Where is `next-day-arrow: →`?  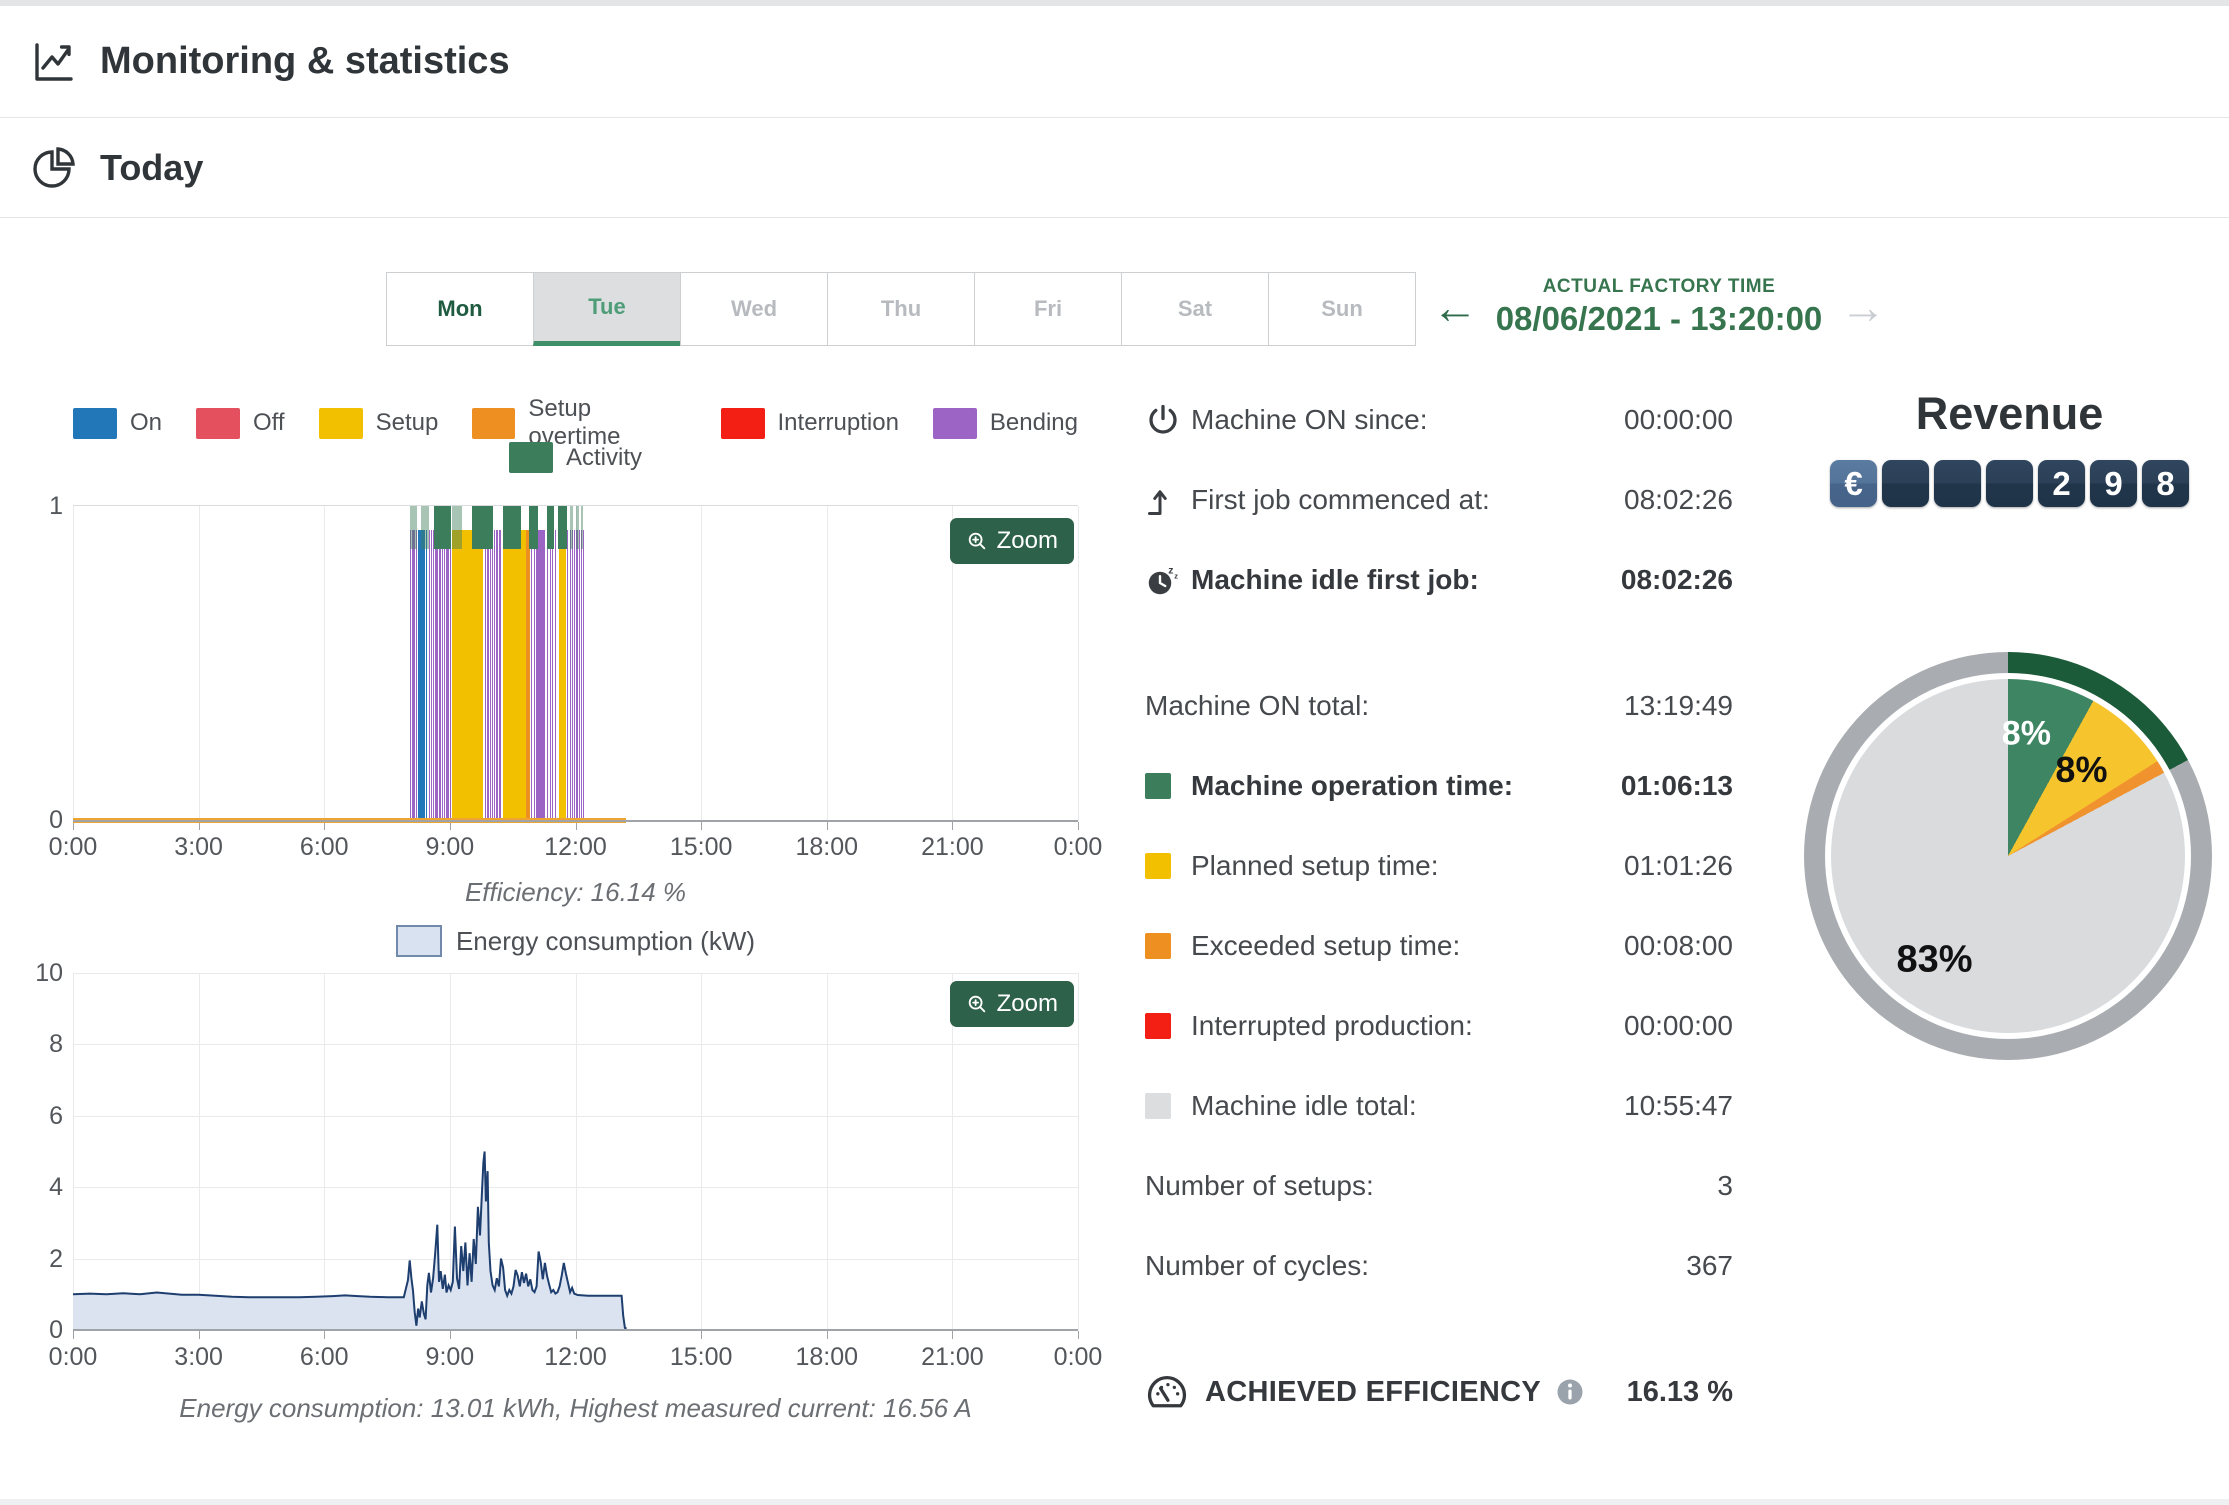
next-day-arrow: → is located at coordinates (1863, 307).